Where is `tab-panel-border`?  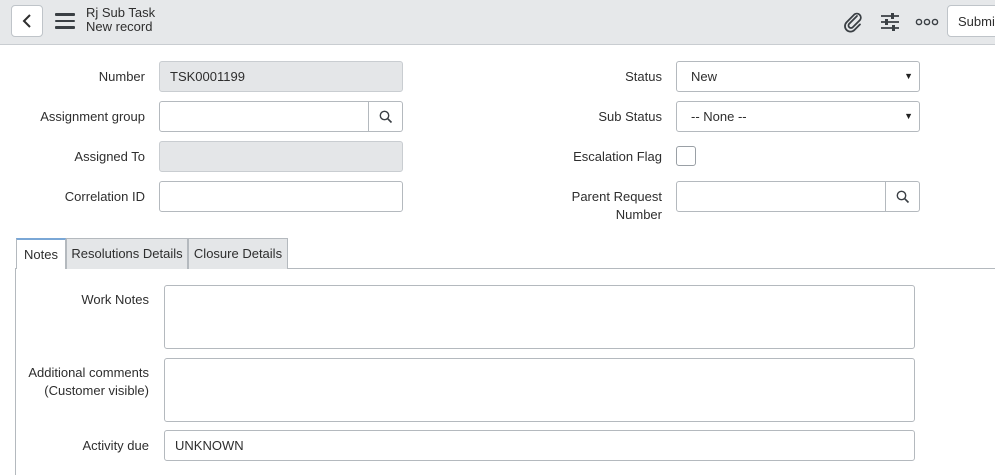
tab-panel-border is located at coordinates (15, 371).